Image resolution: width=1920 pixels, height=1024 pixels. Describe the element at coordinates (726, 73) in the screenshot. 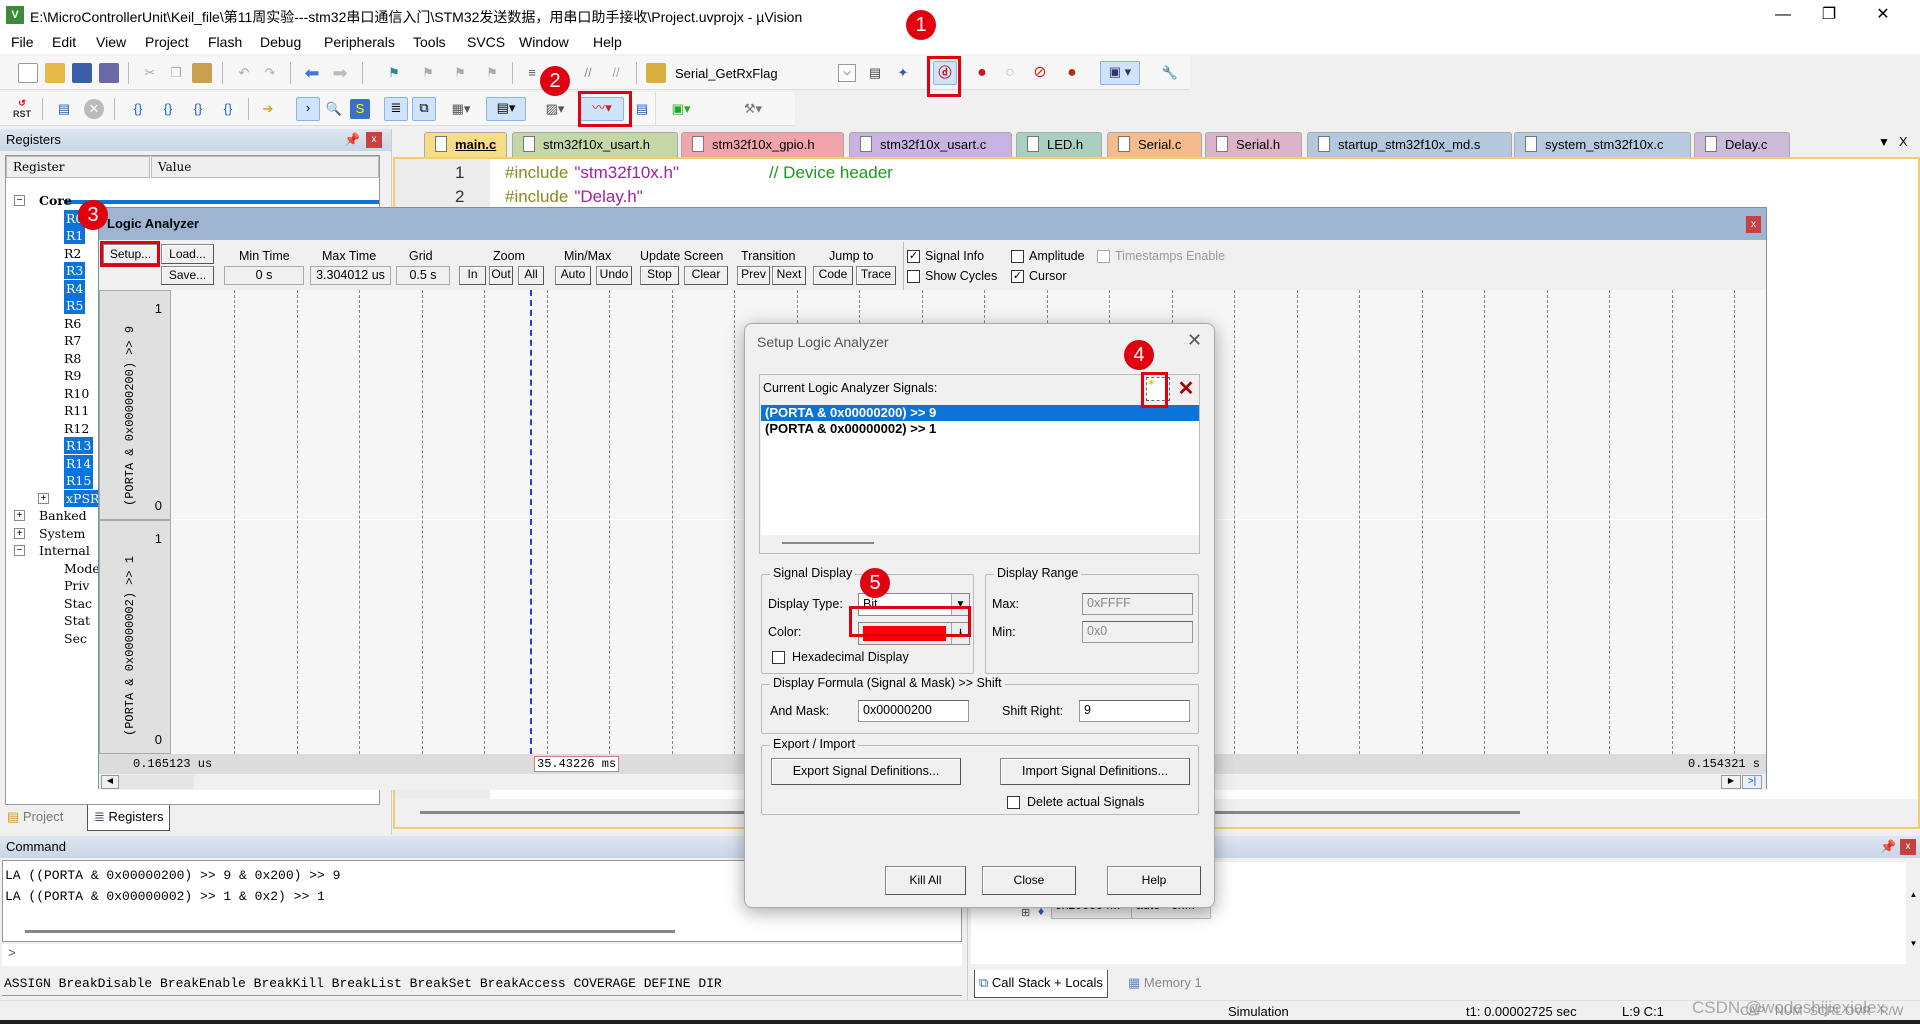

I see `function-combo: Serial_GetRxFlag` at that location.